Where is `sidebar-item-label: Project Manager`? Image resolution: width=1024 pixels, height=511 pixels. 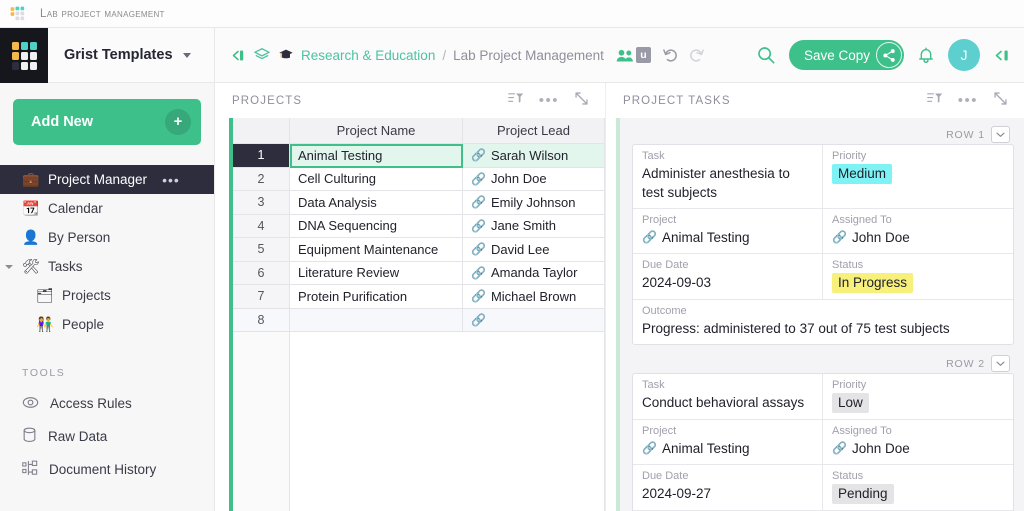
sidebar-item-label: Project Manager is located at coordinates (98, 179).